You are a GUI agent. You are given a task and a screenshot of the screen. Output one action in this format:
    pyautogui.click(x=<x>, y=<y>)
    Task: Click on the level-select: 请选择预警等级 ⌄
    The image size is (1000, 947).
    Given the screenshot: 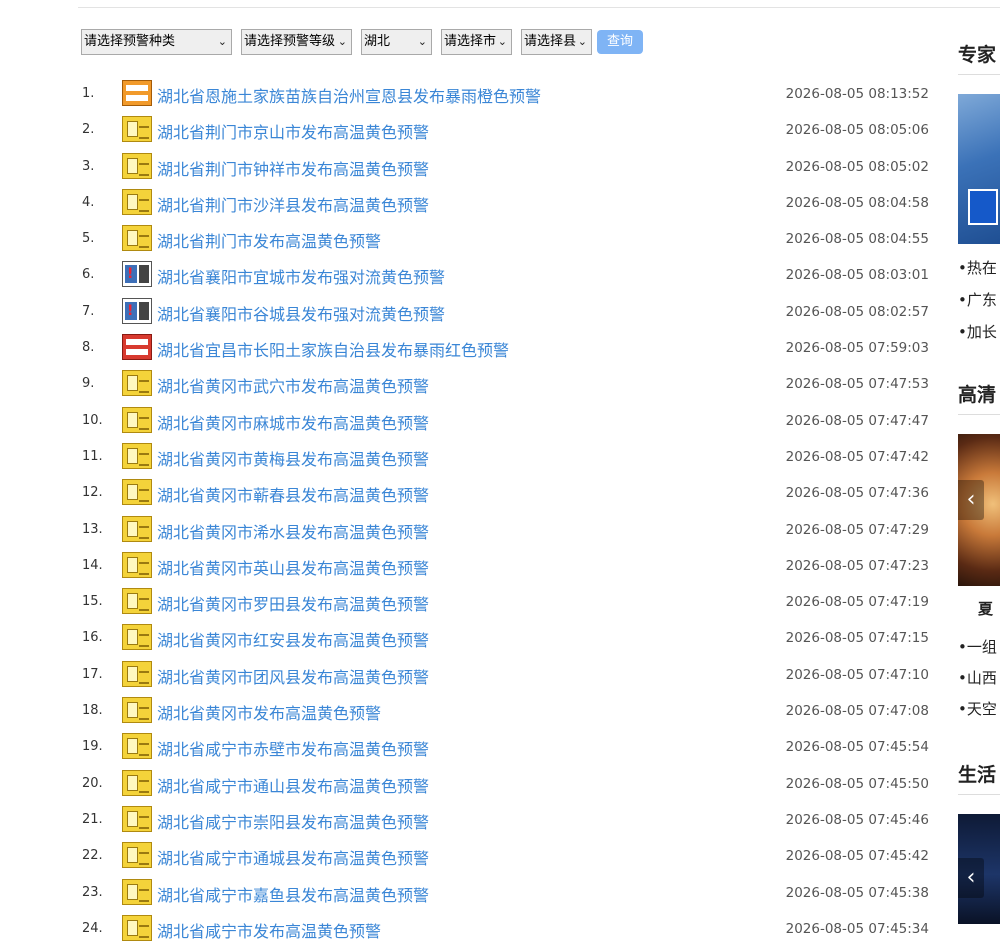 What is the action you would take?
    pyautogui.click(x=296, y=42)
    